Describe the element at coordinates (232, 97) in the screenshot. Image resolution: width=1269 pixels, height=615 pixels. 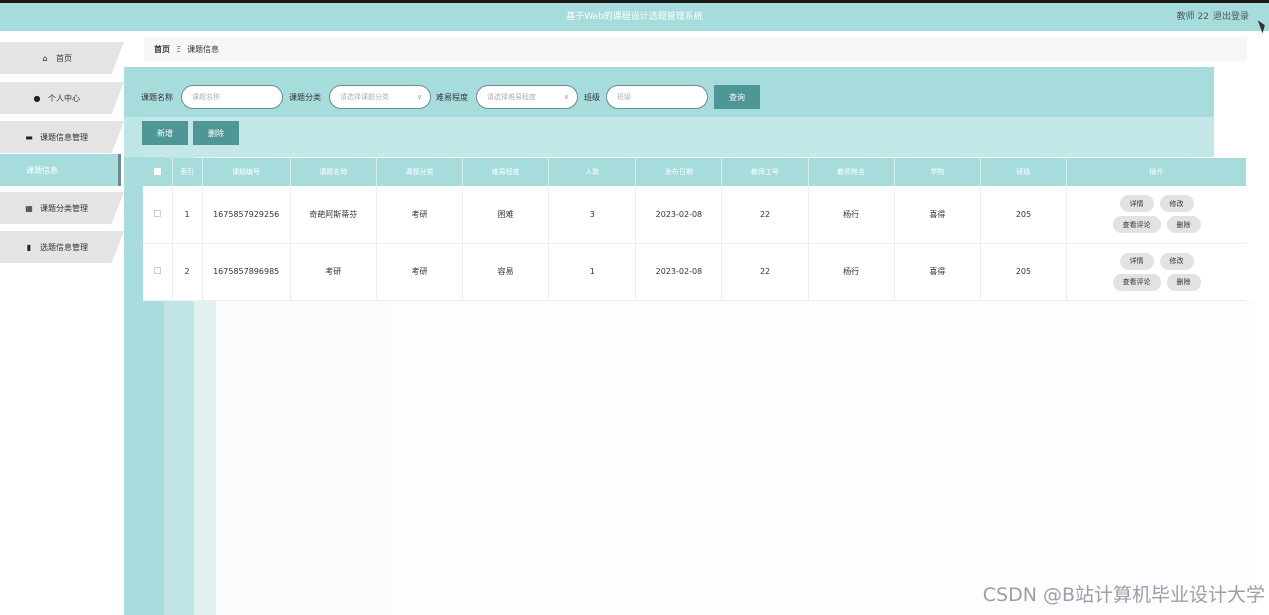
I see `topic-name-input: 课题名称` at that location.